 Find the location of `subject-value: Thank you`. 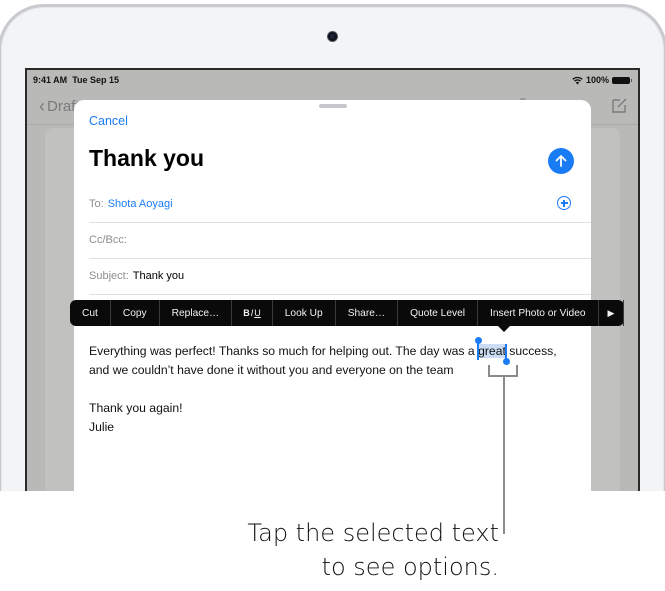

subject-value: Thank you is located at coordinates (158, 276).